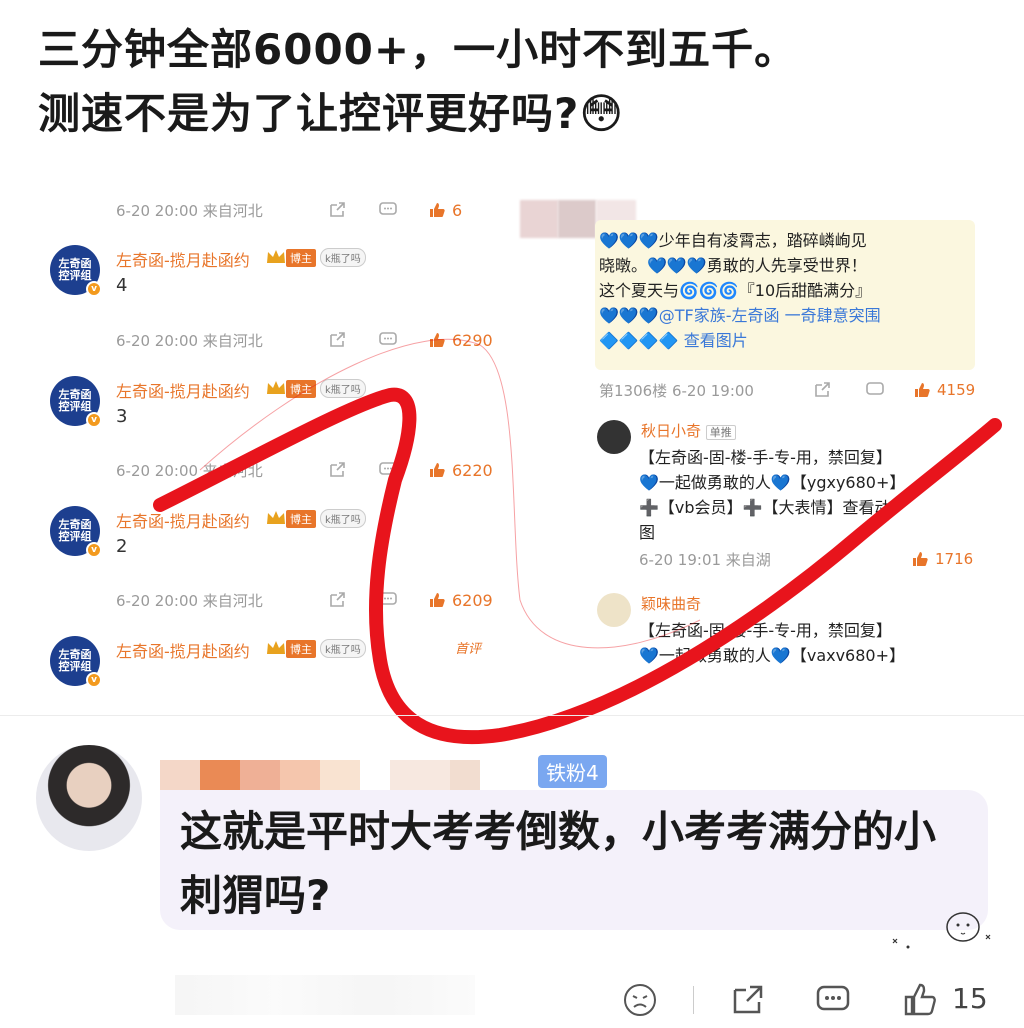  I want to click on divider, so click(512, 715).